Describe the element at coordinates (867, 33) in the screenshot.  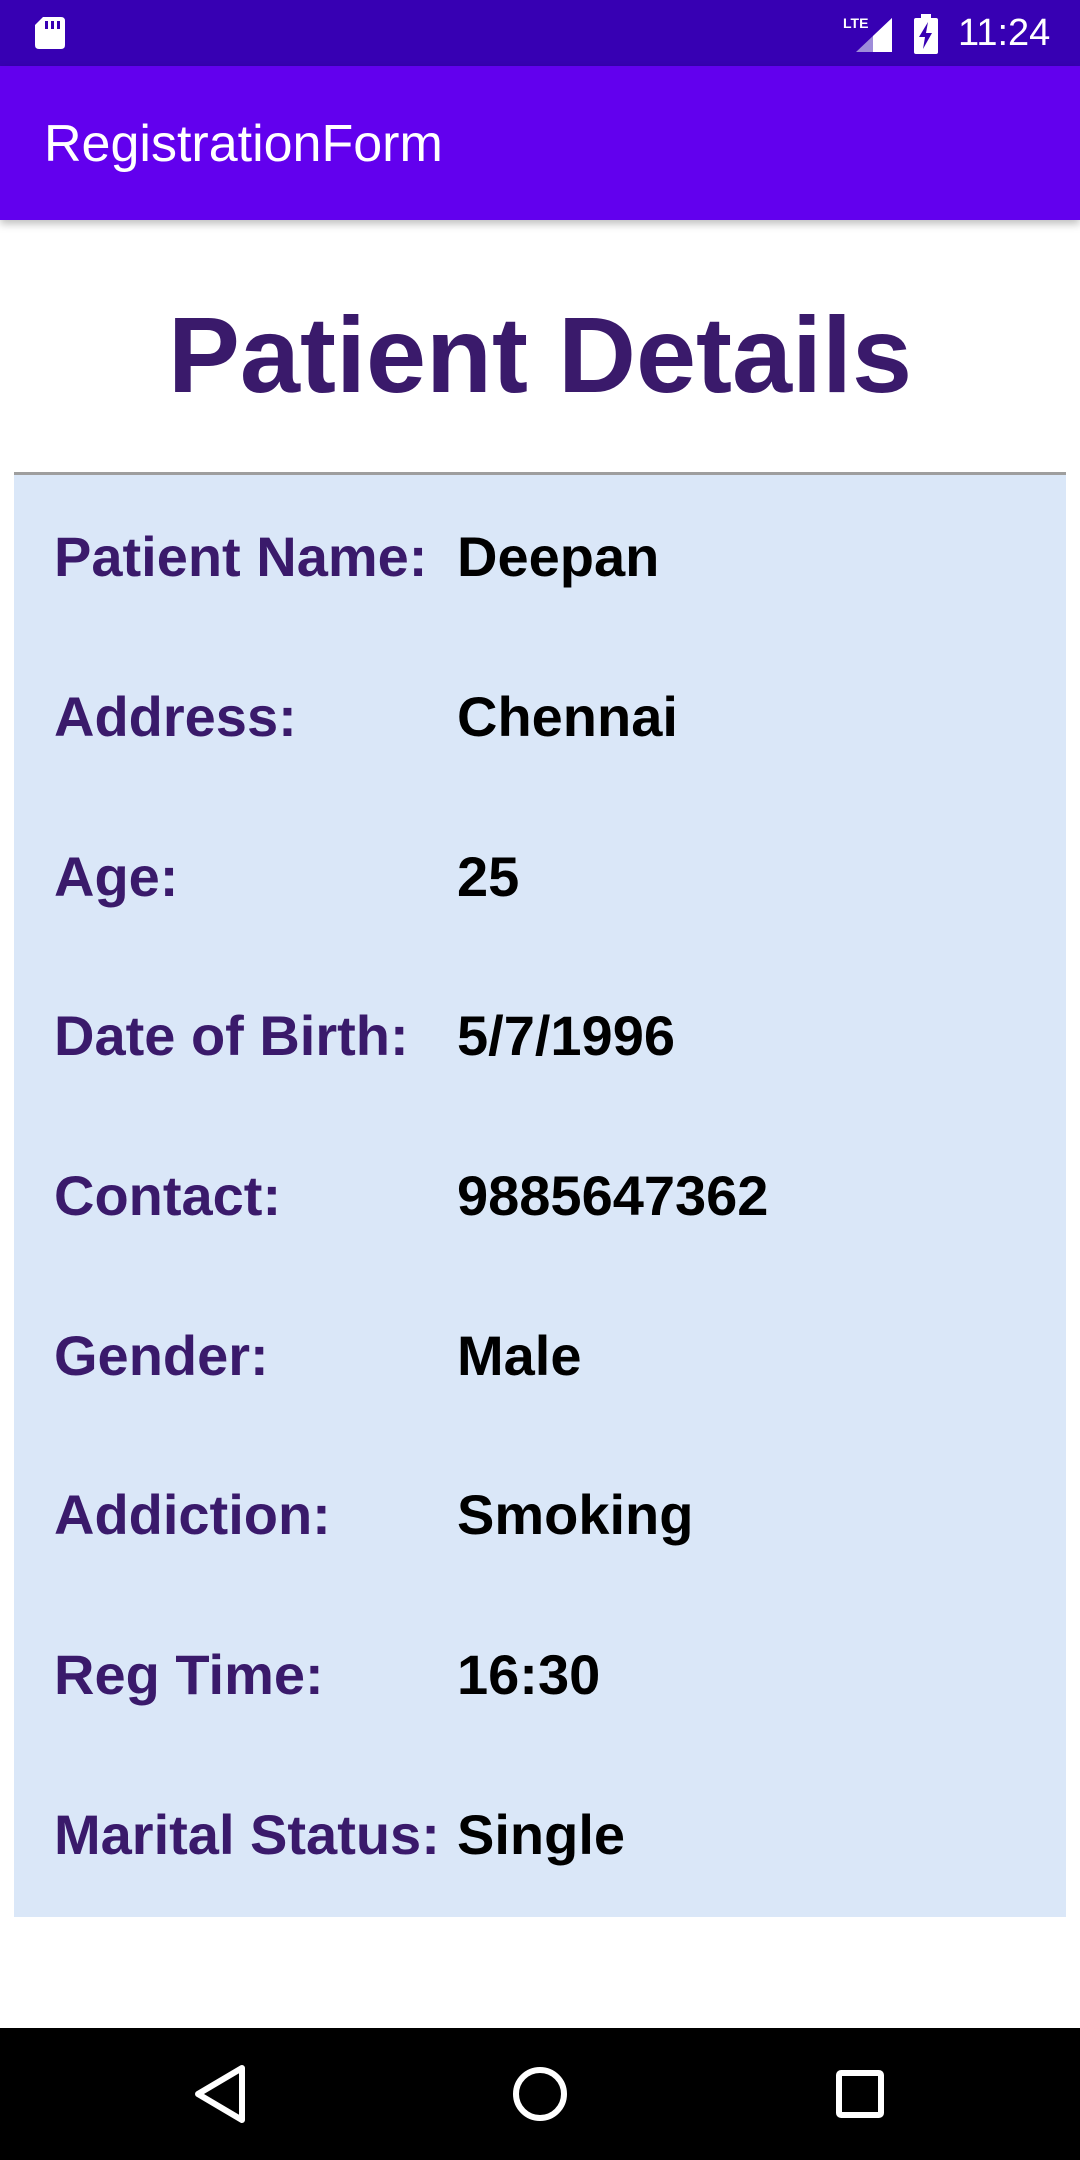
I see `lte-signal-icon: LTE` at that location.